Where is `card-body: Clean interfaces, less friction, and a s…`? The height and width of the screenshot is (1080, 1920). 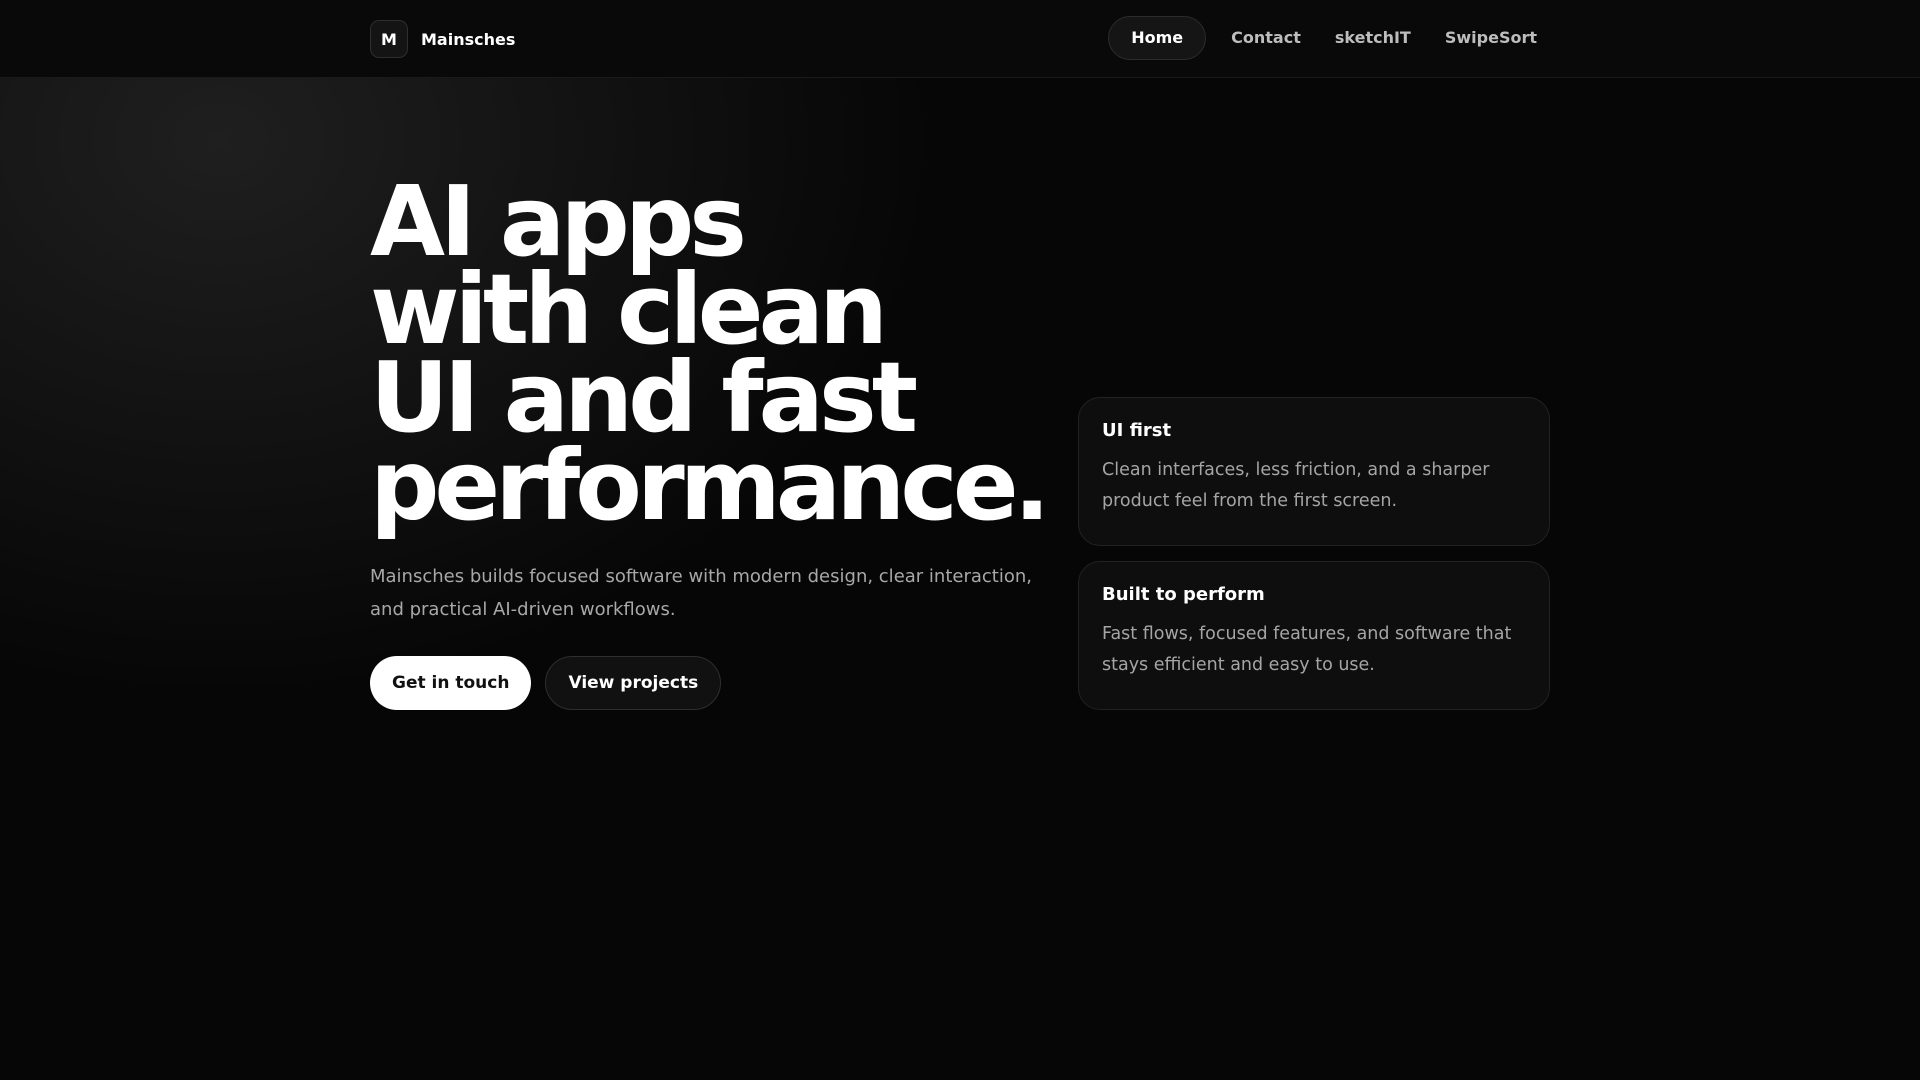
card-body: Clean interfaces, less friction, and a s… is located at coordinates (1296, 485).